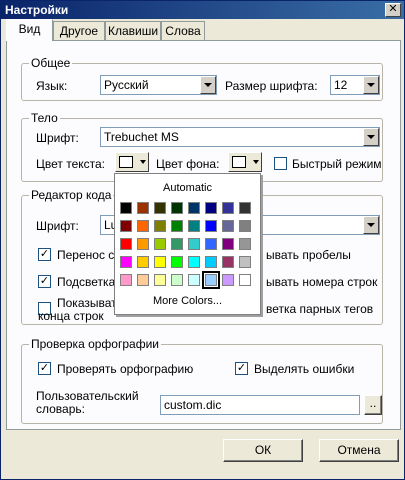 This screenshot has height=480, width=405. What do you see at coordinates (260, 405) in the screenshot?
I see `dictionary-input: custom.dic` at bounding box center [260, 405].